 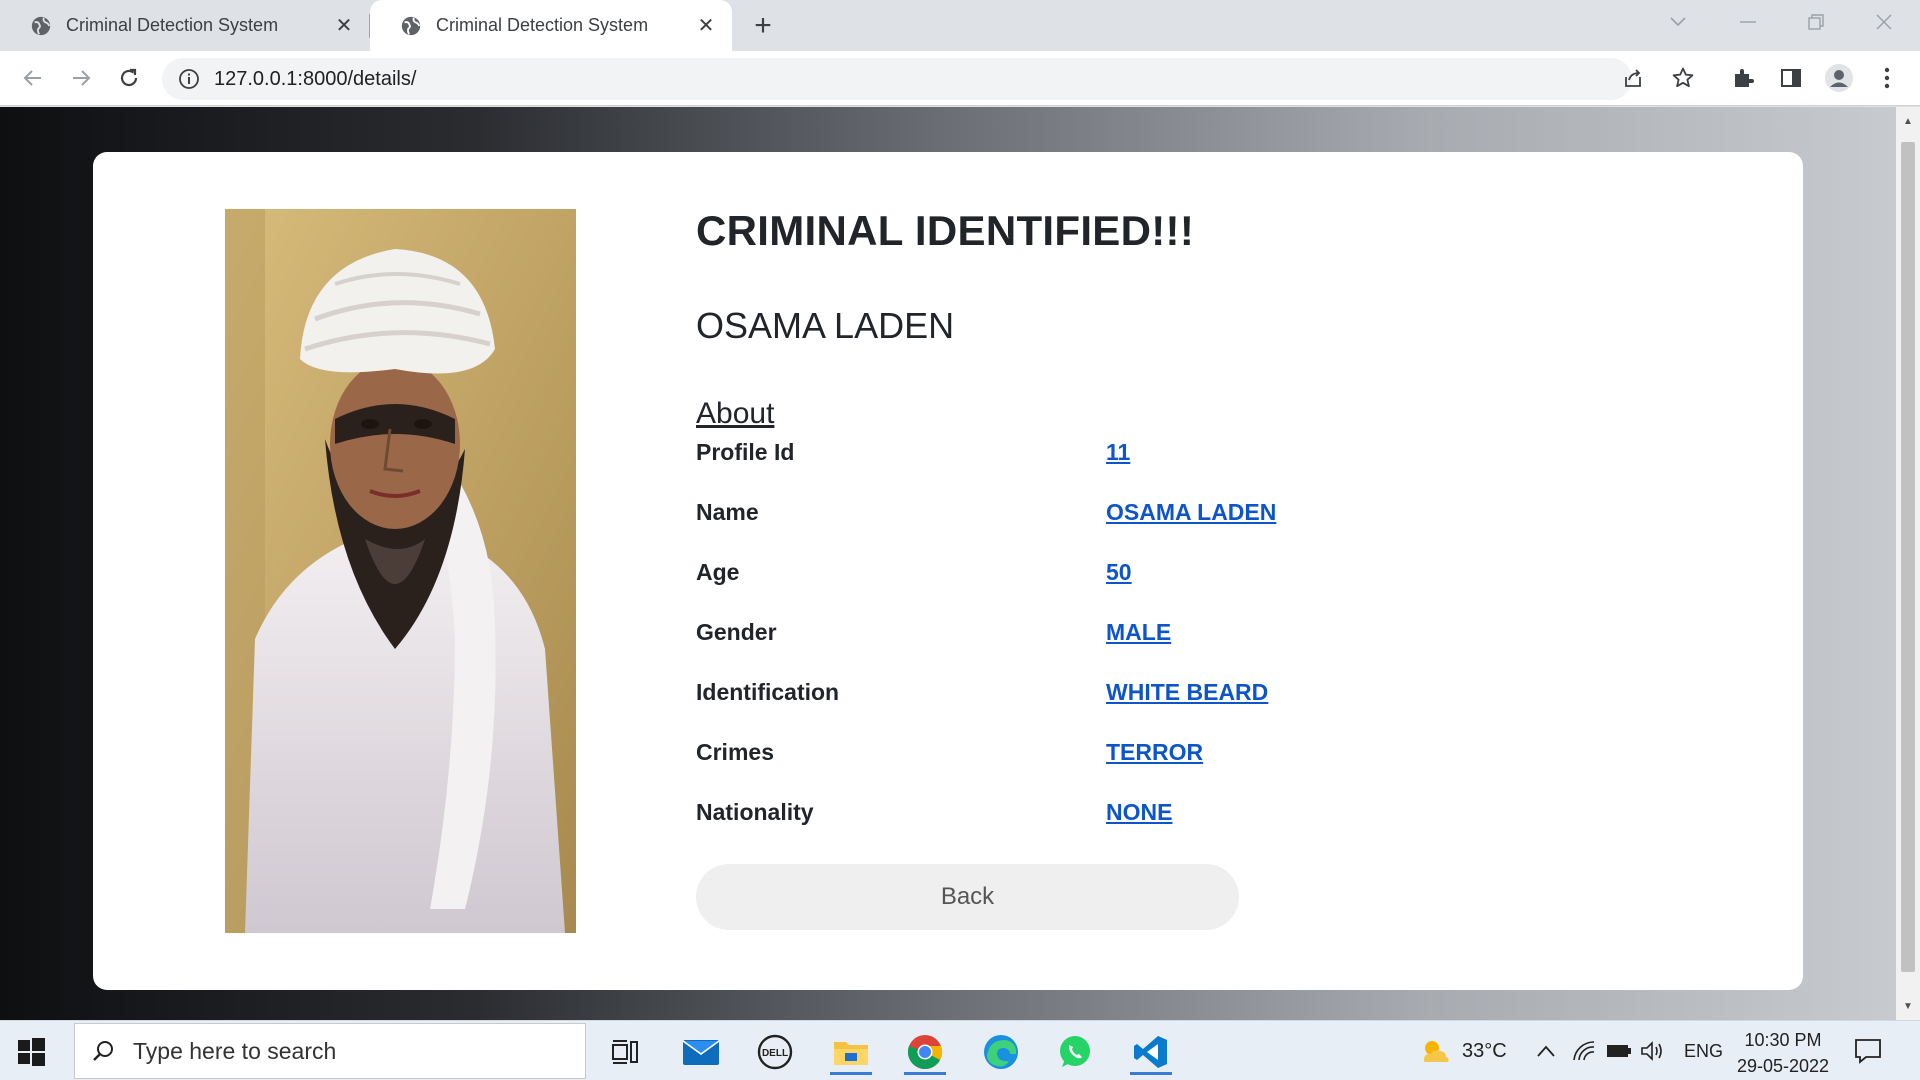 I want to click on wifi-icon, so click(x=1584, y=1050).